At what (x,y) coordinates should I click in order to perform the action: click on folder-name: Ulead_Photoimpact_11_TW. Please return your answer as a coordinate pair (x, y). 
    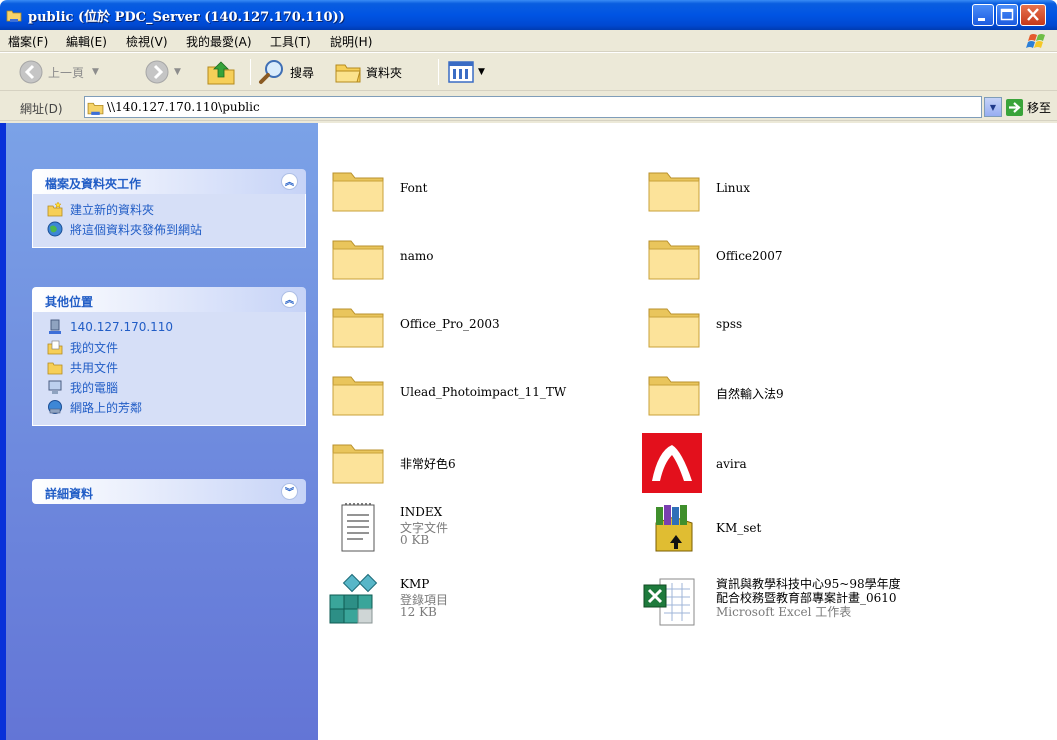
    Looking at the image, I should click on (483, 392).